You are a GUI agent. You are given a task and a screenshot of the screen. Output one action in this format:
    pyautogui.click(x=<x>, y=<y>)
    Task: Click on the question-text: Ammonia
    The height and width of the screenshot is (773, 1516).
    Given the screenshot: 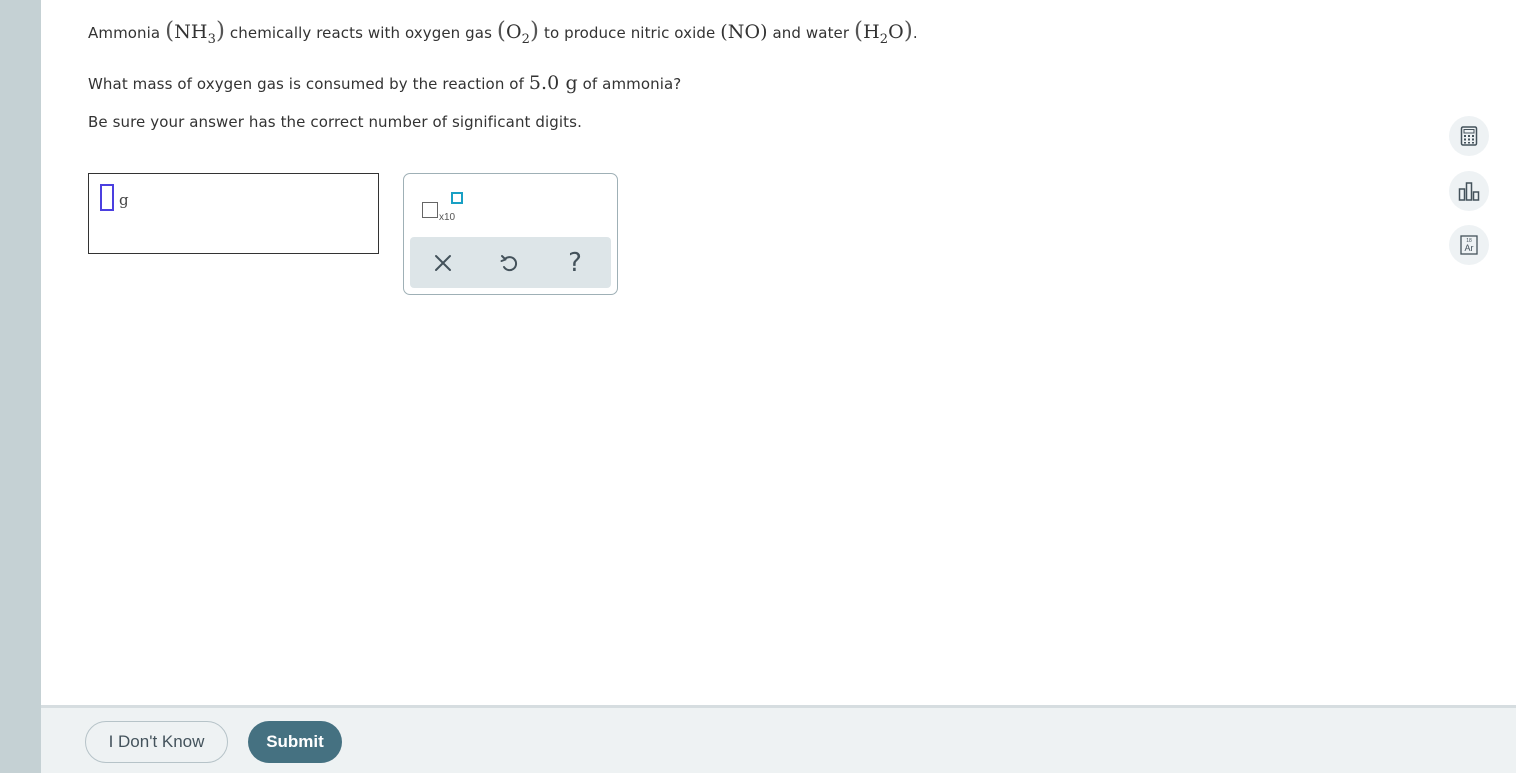 What is the action you would take?
    pyautogui.click(x=124, y=33)
    